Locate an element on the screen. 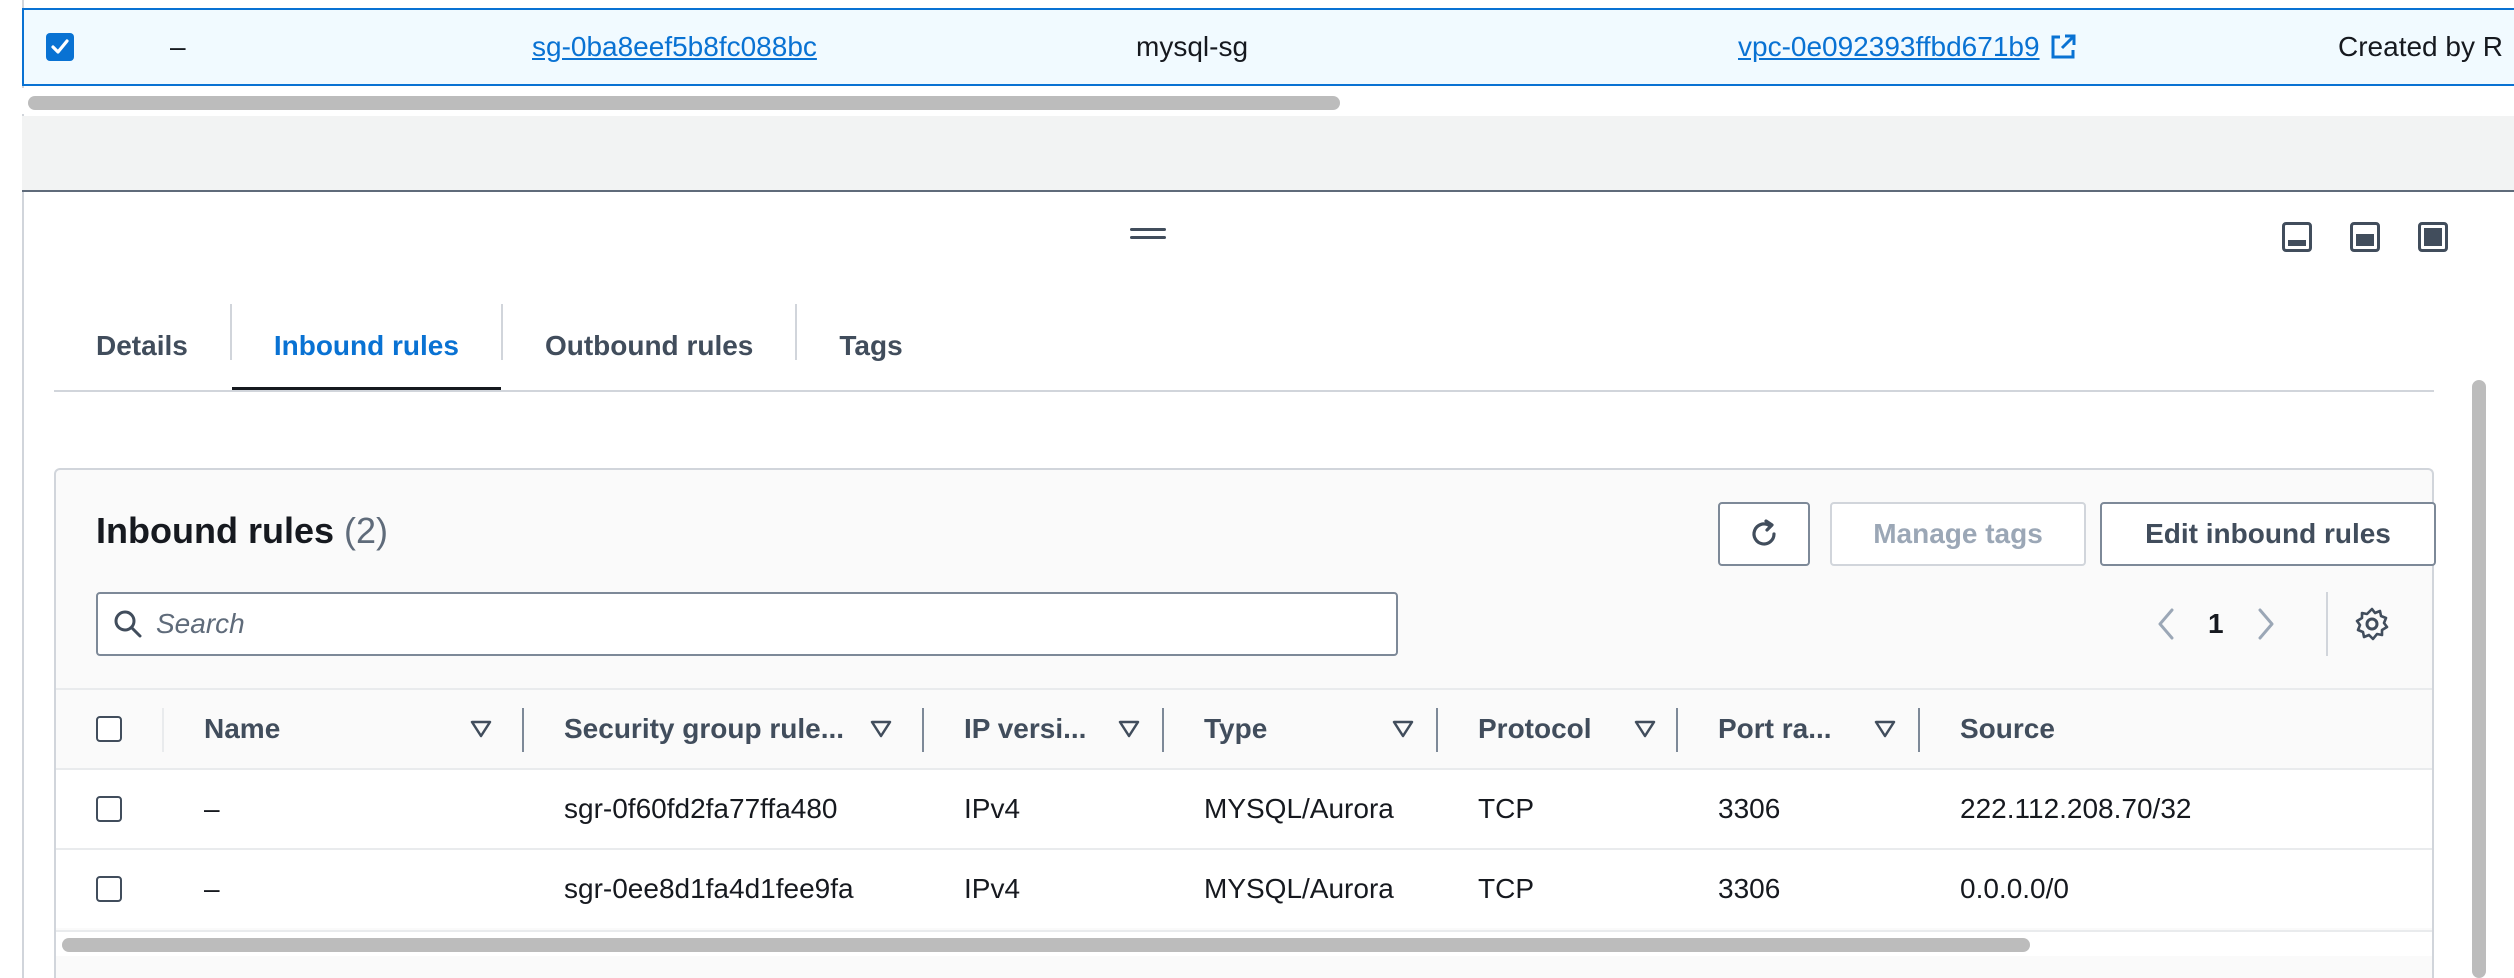  cell-rule-id: sgr-0f60fd2fa77ffa480 is located at coordinates (701, 808).